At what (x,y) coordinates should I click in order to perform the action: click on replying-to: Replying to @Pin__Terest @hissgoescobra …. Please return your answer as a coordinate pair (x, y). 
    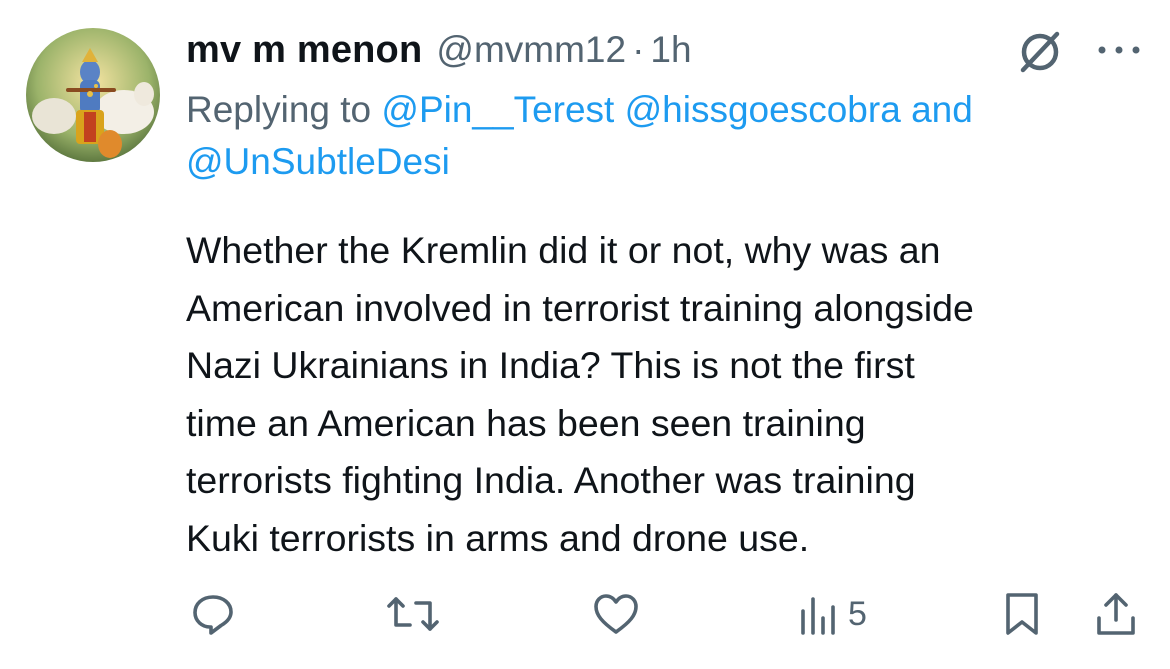
    Looking at the image, I should click on (661, 136).